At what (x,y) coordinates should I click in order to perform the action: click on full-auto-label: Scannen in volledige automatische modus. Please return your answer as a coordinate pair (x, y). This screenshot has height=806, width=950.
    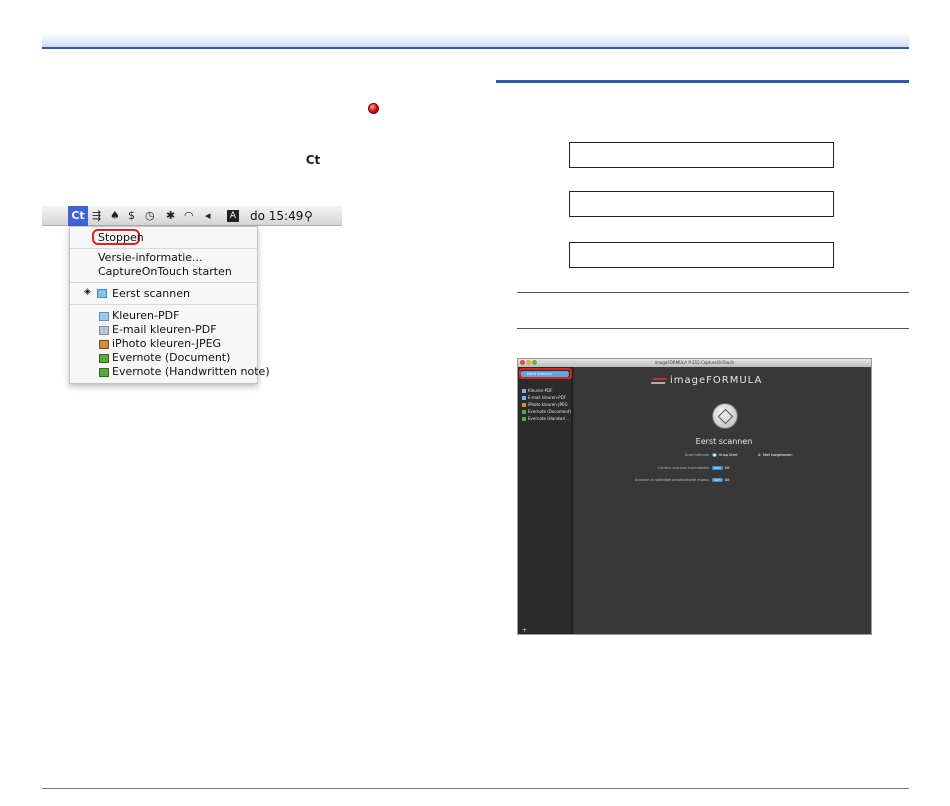
    Looking at the image, I should click on (671, 480).